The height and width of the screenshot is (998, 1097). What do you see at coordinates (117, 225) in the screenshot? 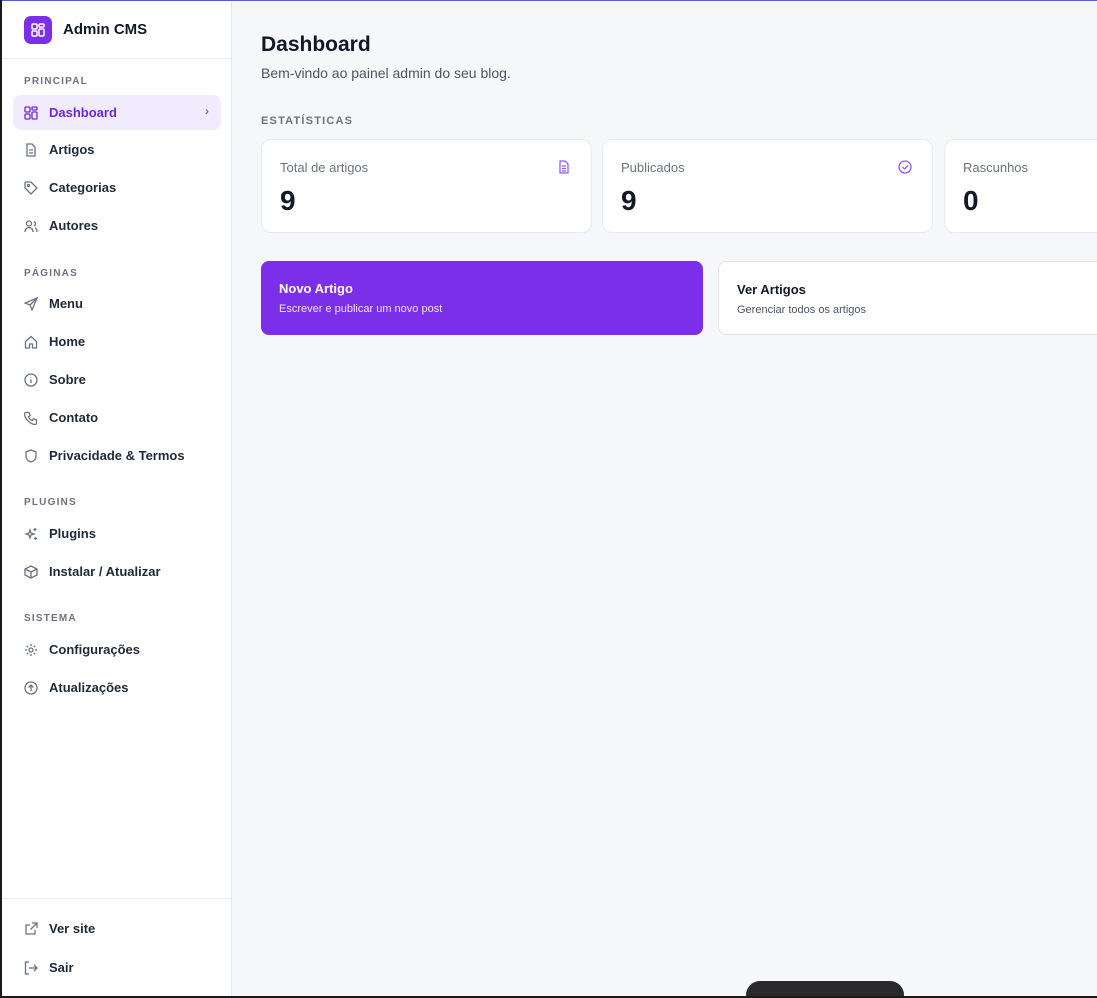
I see `sidebar-item-autores: Autores` at bounding box center [117, 225].